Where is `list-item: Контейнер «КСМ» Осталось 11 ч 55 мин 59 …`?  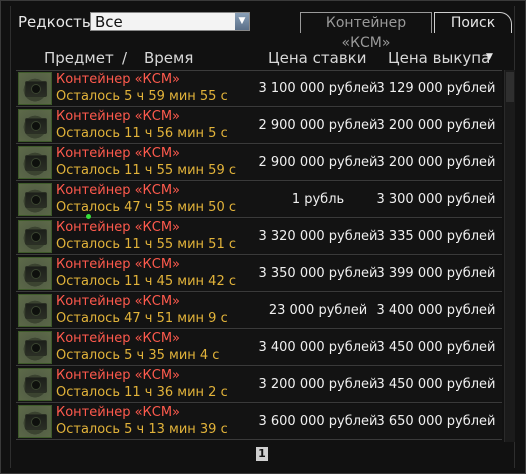
list-item: Контейнер «КСМ» Осталось 11 ч 55 мин 59 … is located at coordinates (259, 163).